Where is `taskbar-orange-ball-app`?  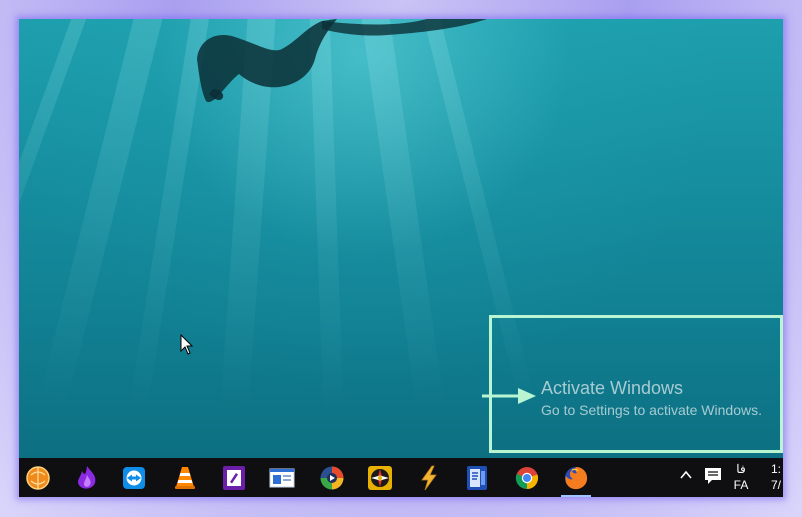
taskbar-orange-ball-app is located at coordinates (40, 477).